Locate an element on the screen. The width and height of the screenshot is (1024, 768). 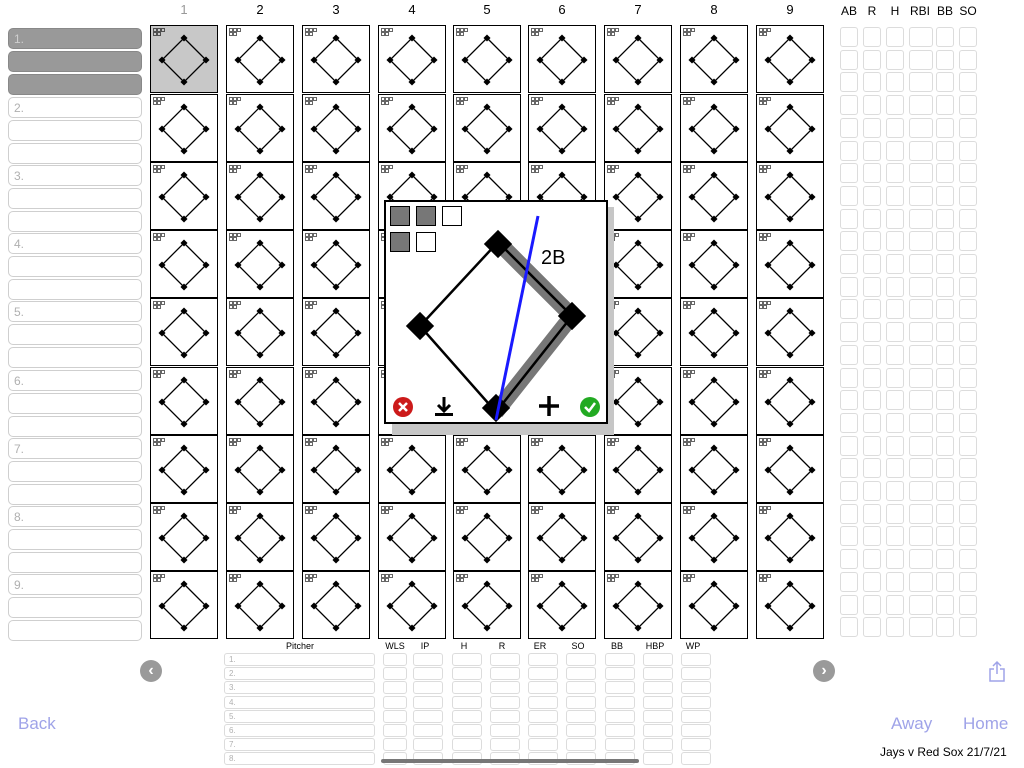
batter-name-field-4: 4. is located at coordinates (75, 243).